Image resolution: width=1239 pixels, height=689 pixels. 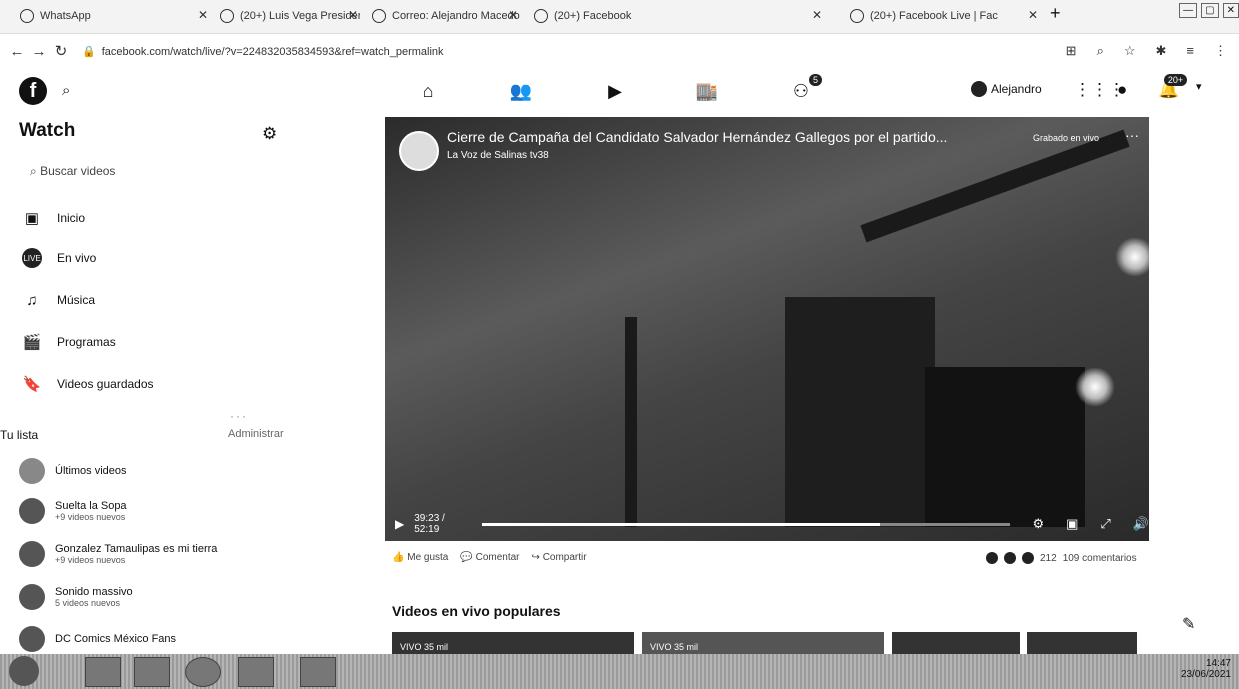 I want to click on video-channel: La Voz de Salinas tv38, so click(x=498, y=155).